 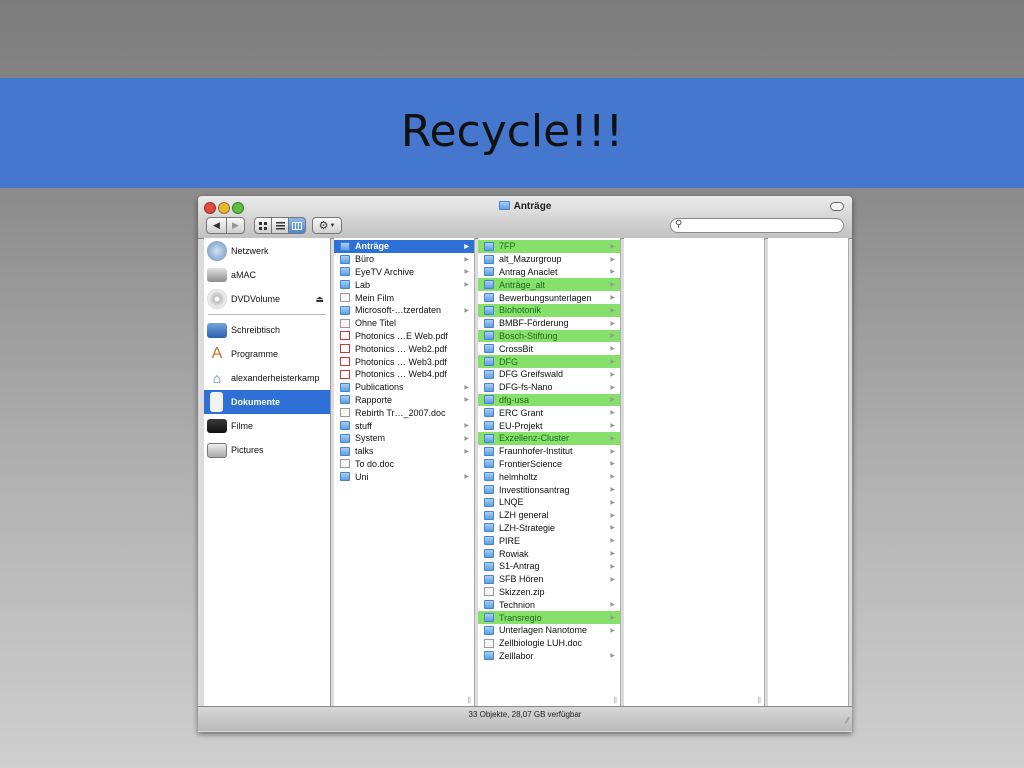 What do you see at coordinates (549, 592) in the screenshot?
I see `list-item: Skizzen.zip` at bounding box center [549, 592].